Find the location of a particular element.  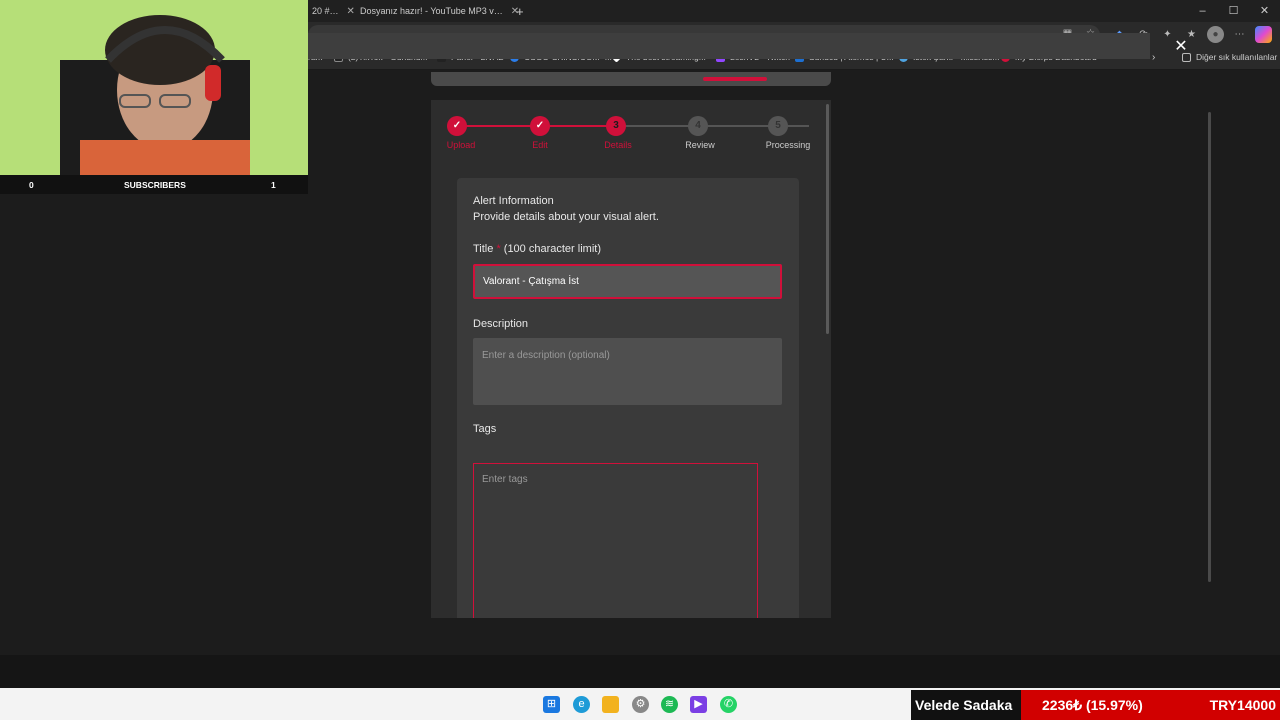

title-limit: (100 character limit) is located at coordinates (552, 249).